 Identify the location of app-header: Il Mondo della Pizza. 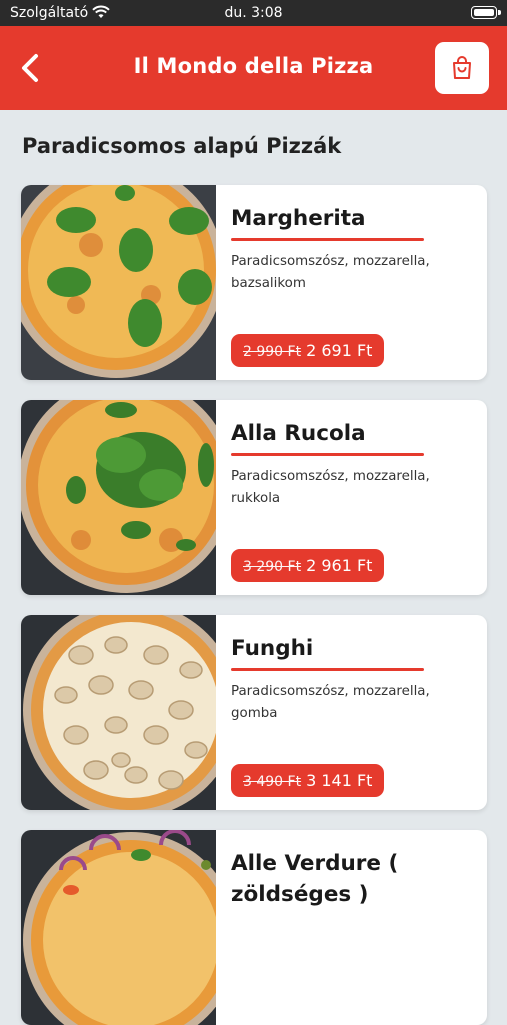
(253, 68).